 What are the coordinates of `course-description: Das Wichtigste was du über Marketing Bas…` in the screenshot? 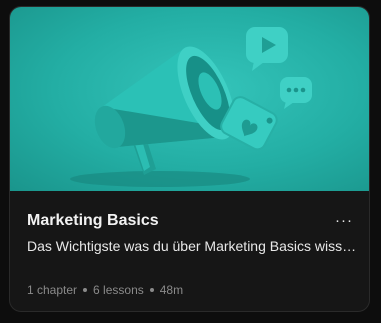 It's located at (192, 246).